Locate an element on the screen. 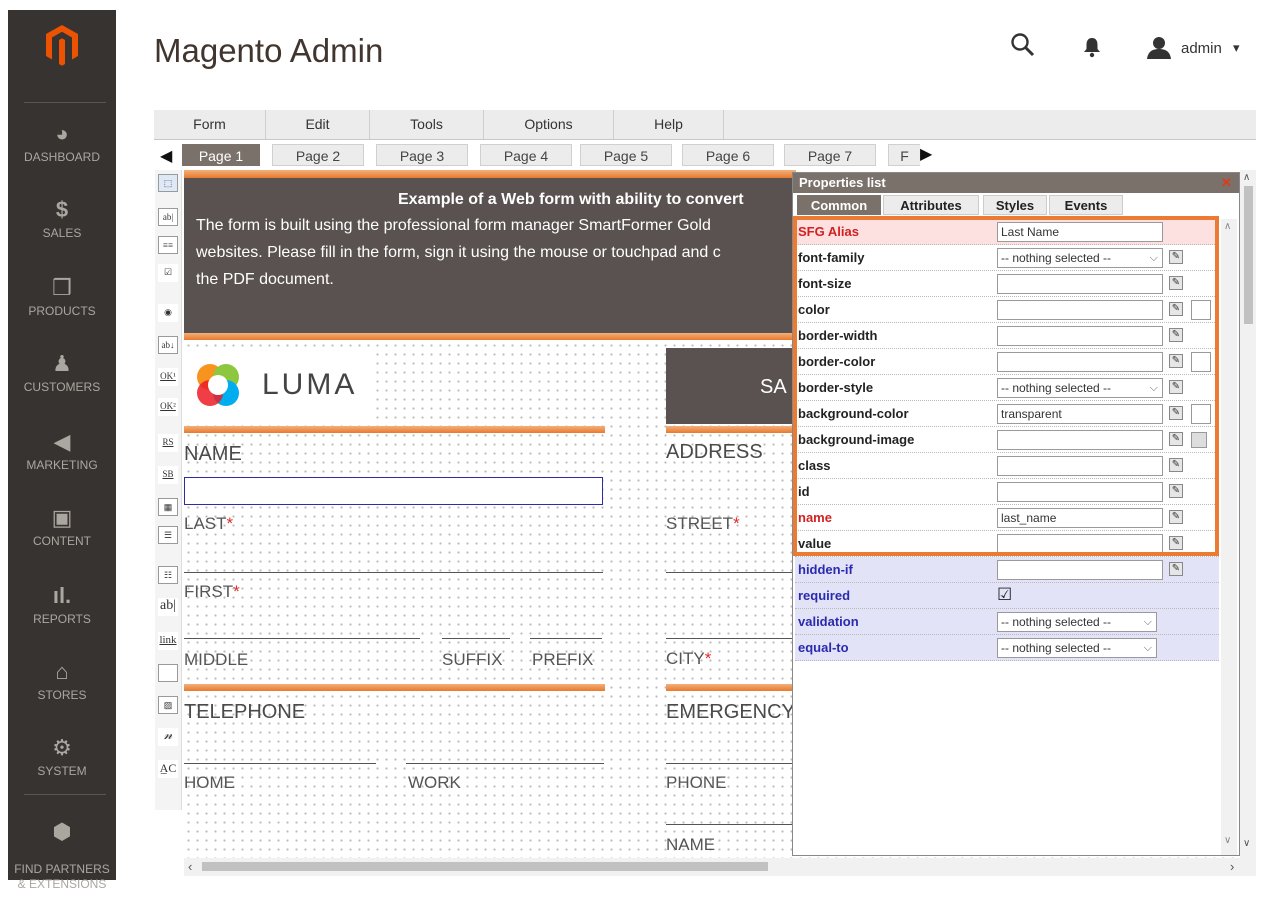 The height and width of the screenshot is (906, 1264). canvas-horizontal-scrollbar: ‹ › is located at coordinates (720, 867).